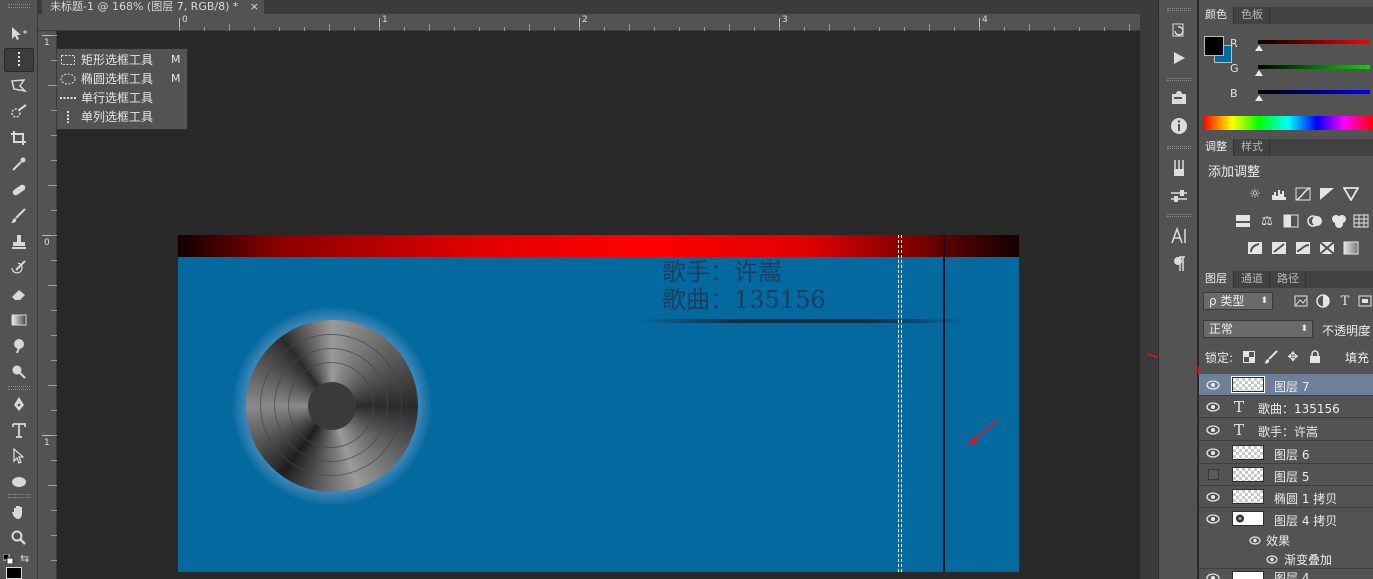 The width and height of the screenshot is (1373, 579). What do you see at coordinates (1327, 194) in the screenshot?
I see `exposure-icon` at bounding box center [1327, 194].